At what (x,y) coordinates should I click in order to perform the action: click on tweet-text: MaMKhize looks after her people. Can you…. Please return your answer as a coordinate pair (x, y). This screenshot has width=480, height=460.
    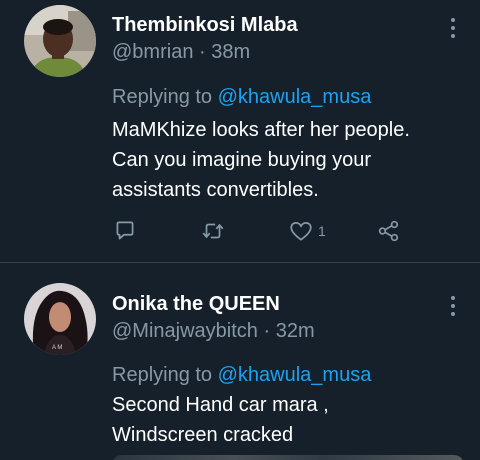
    Looking at the image, I should click on (287, 160).